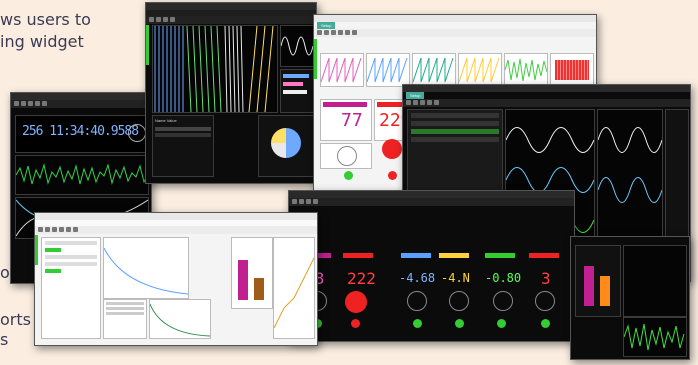 This screenshot has width=698, height=365. I want to click on noise-plot-panel, so click(215, 69).